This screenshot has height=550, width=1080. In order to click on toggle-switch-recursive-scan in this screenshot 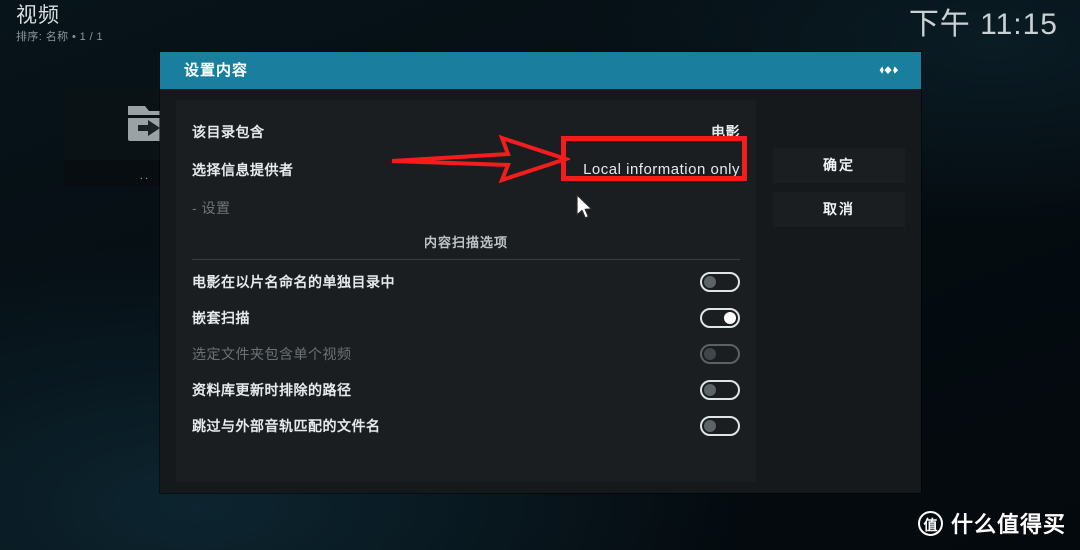, I will do `click(720, 318)`.